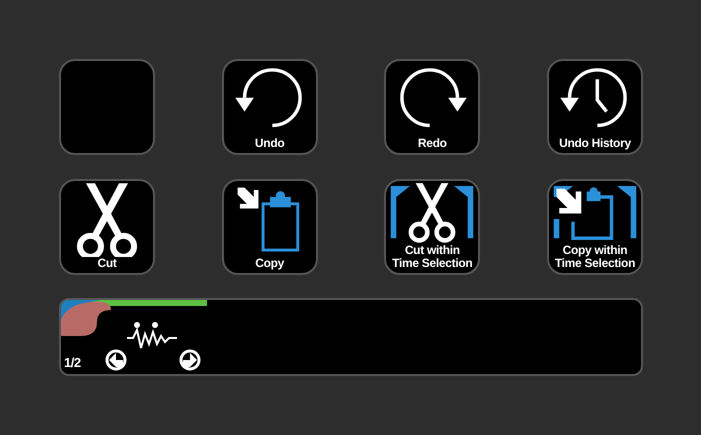 Image resolution: width=701 pixels, height=435 pixels. I want to click on action-key: Undo, so click(270, 107).